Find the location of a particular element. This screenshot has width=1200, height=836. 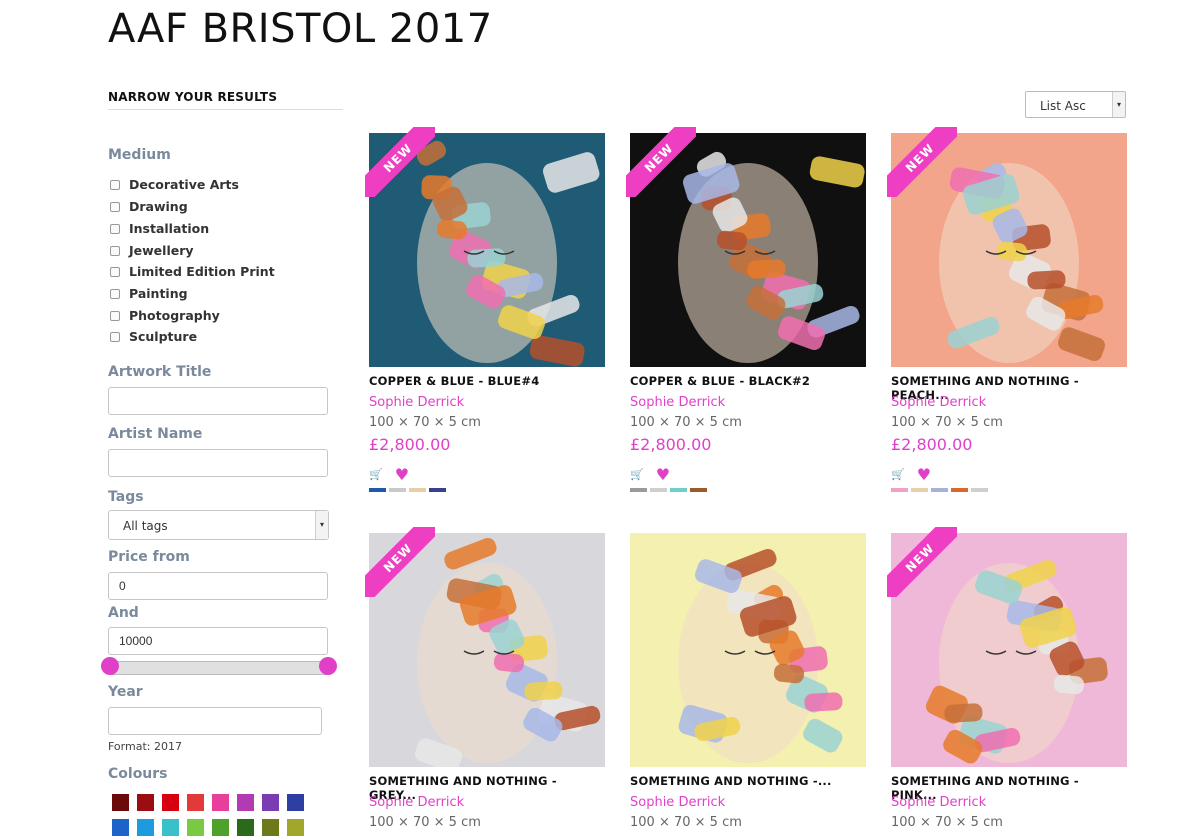

medium-option-installation: Installation is located at coordinates (158, 228).